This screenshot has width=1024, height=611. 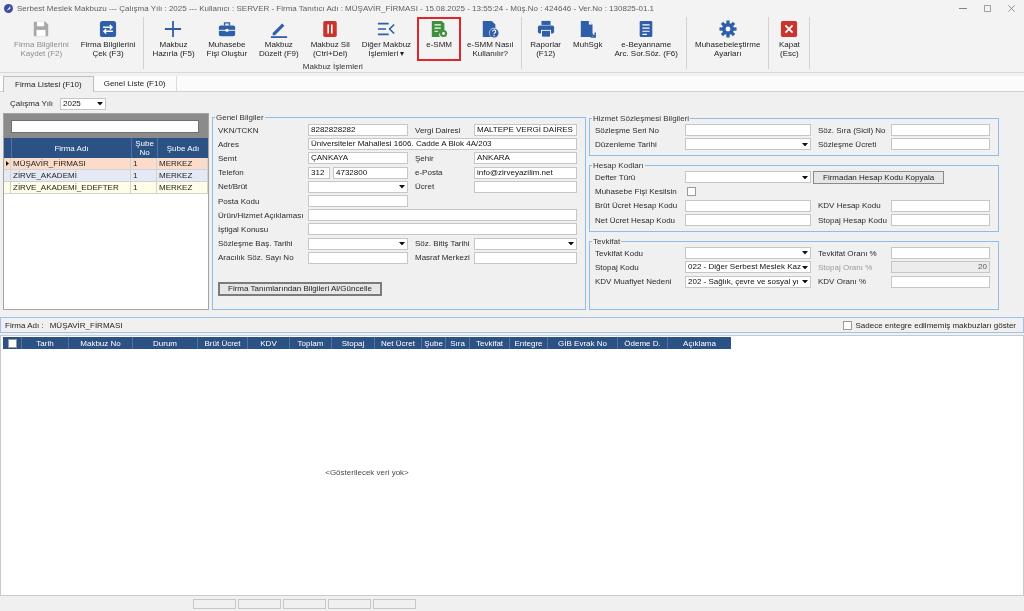 What do you see at coordinates (646, 39) in the screenshot?
I see `toolbar-button: e-Beyanname Arc. Sor.Söz. (F6)` at bounding box center [646, 39].